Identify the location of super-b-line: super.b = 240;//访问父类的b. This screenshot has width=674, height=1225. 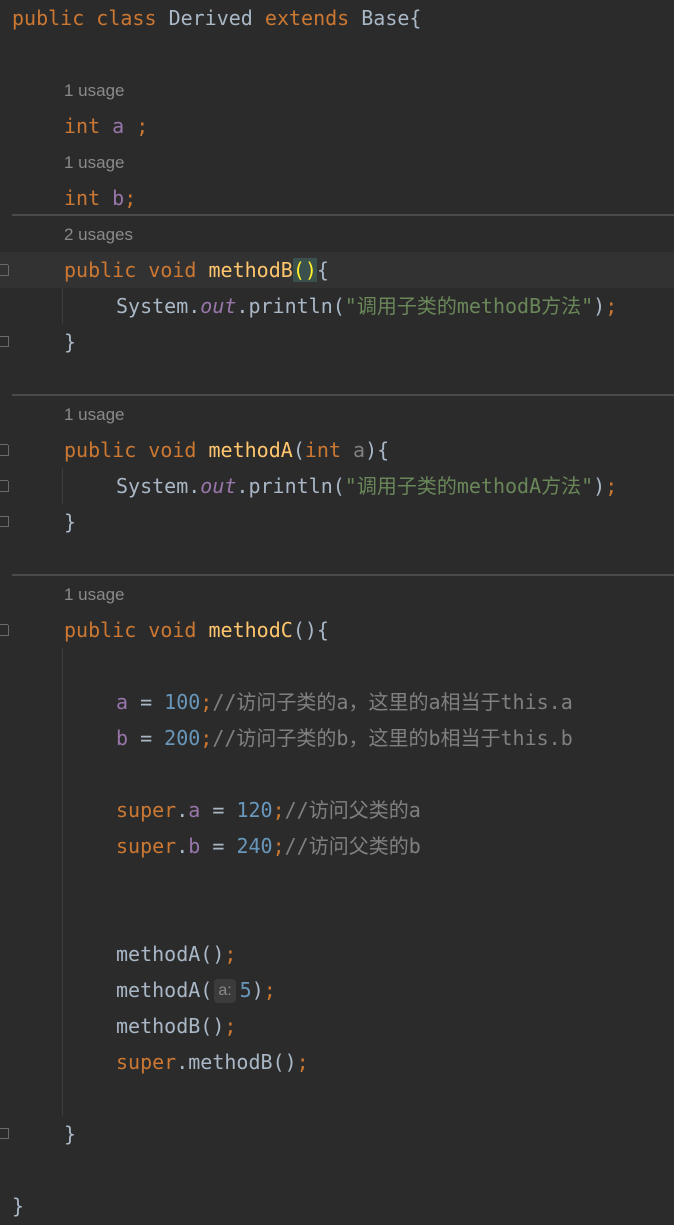
(337, 846).